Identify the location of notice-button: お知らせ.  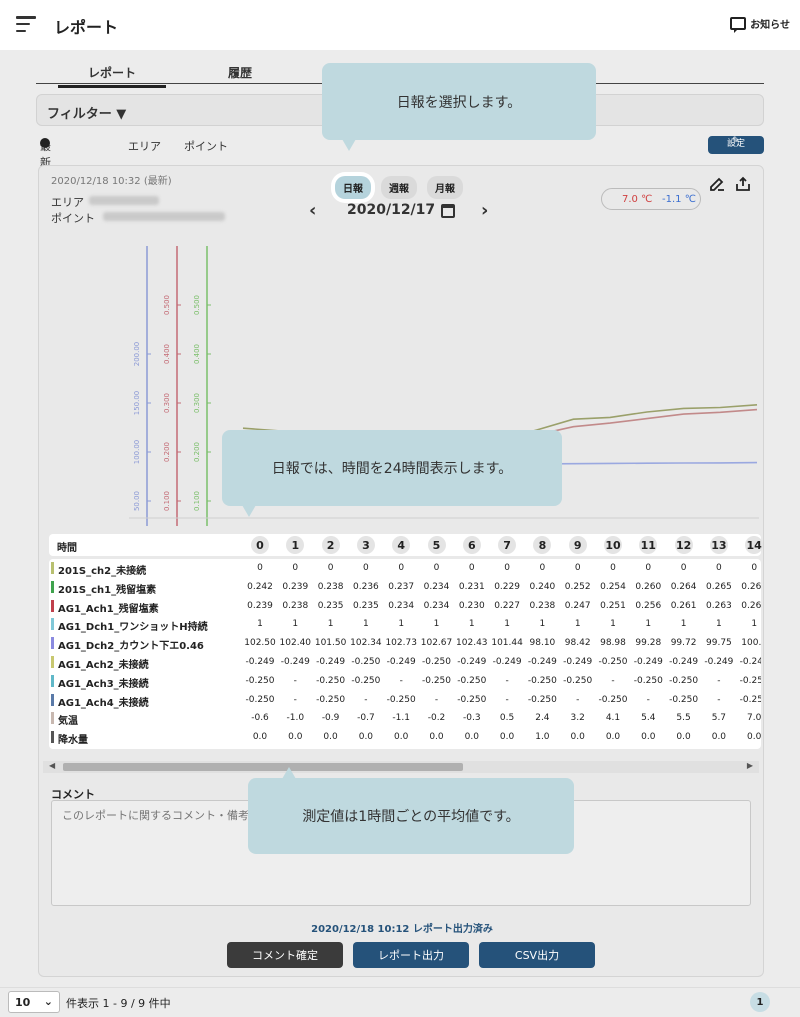
(760, 24).